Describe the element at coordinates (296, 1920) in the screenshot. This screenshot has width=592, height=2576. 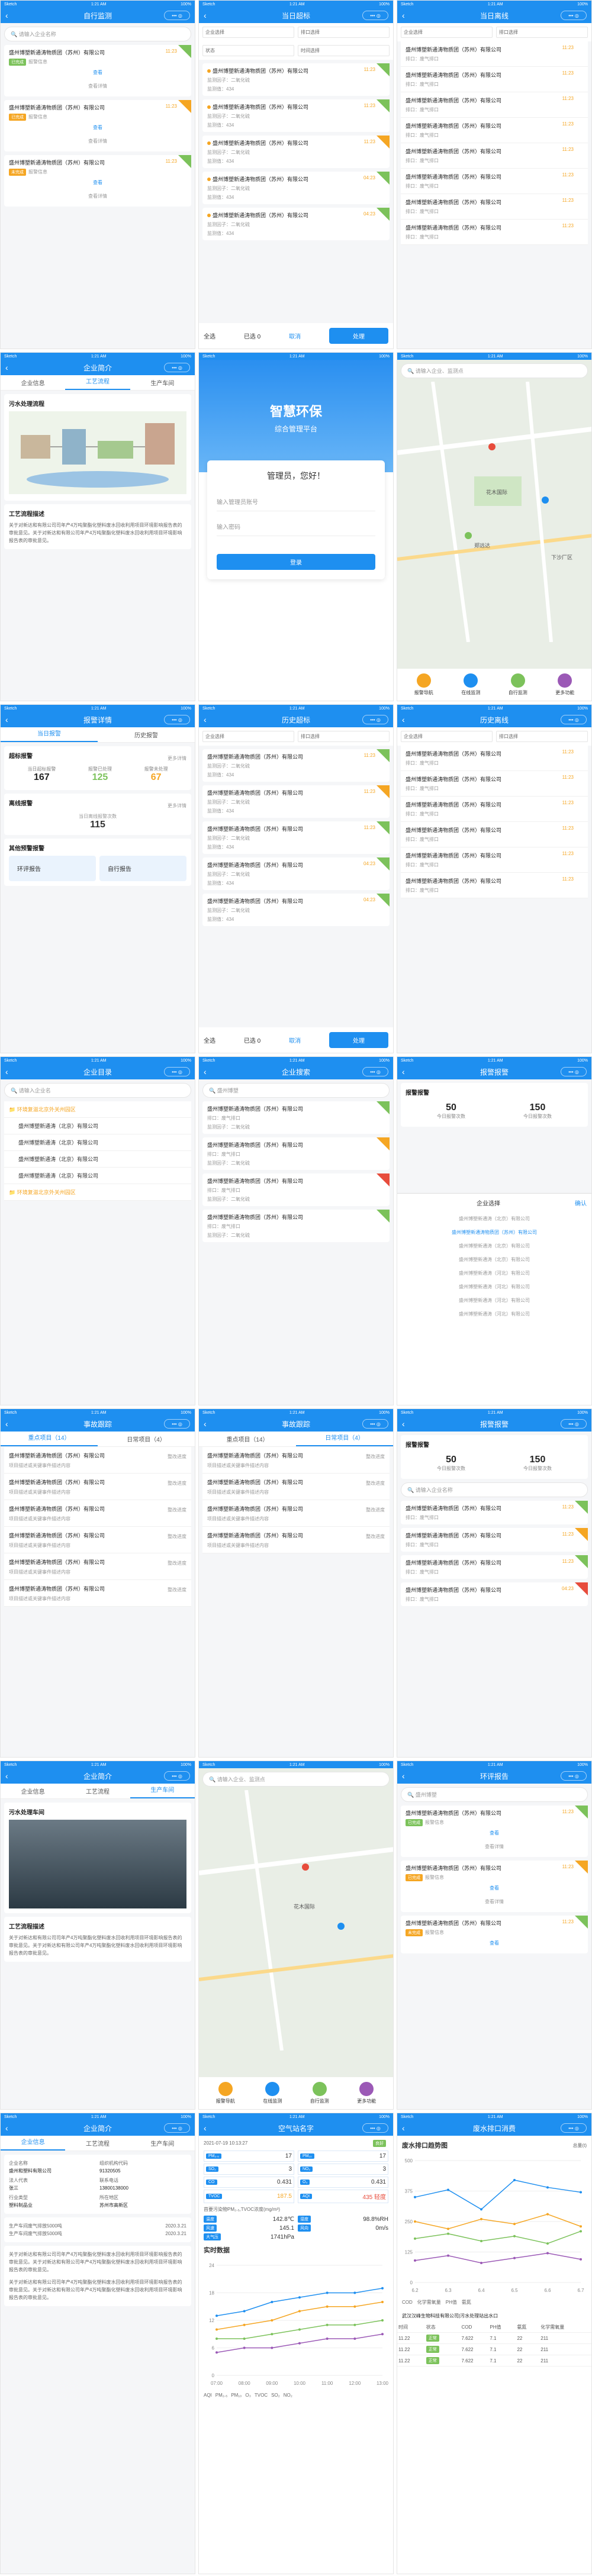
I see `map-canvas: 花木国际` at that location.